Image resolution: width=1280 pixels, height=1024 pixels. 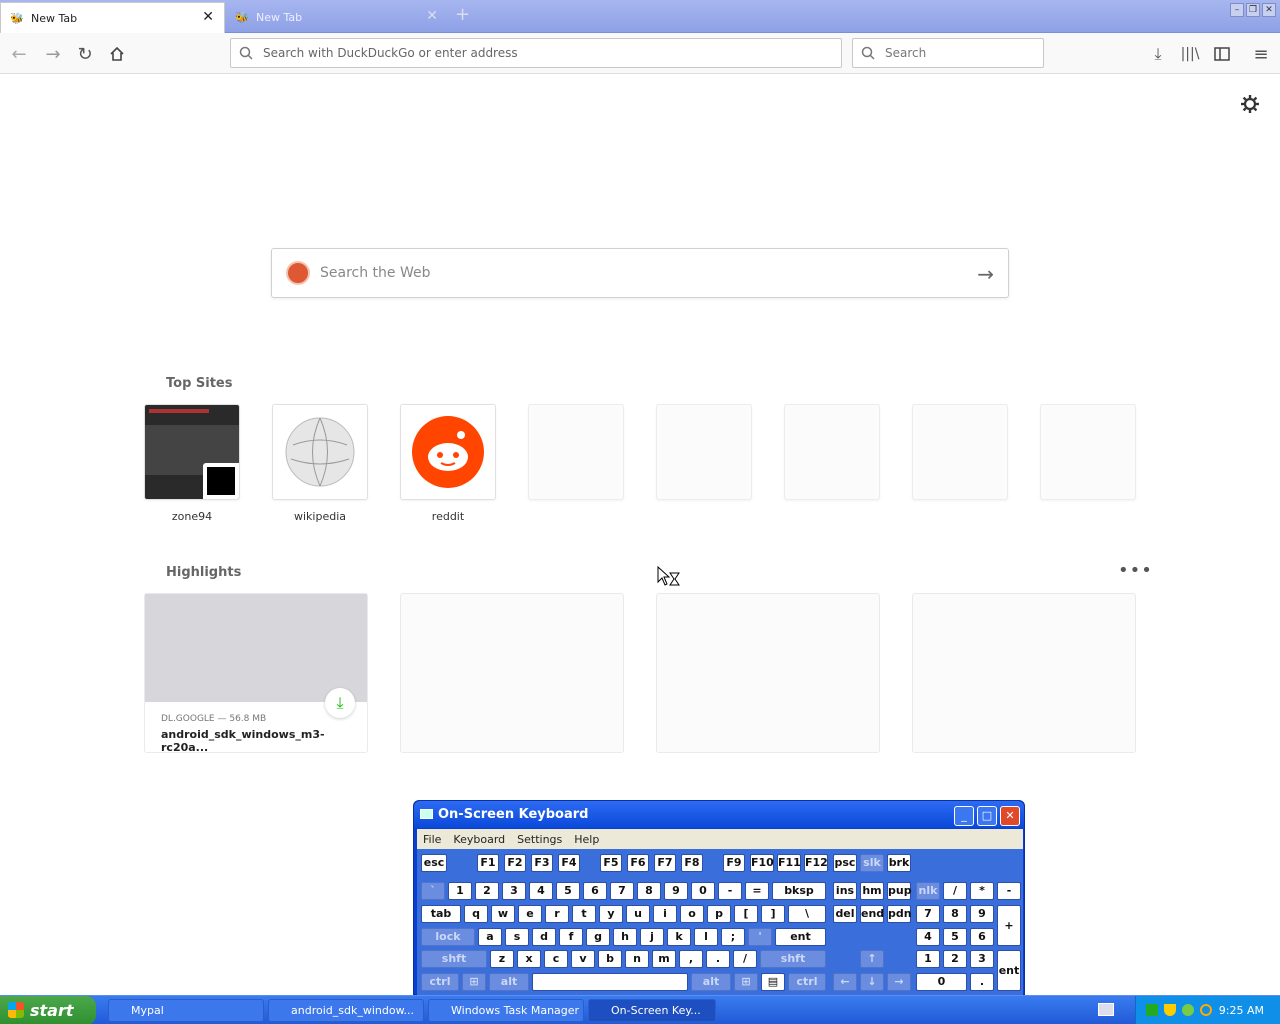 What do you see at coordinates (1222, 54) in the screenshot?
I see `sidebar-icon` at bounding box center [1222, 54].